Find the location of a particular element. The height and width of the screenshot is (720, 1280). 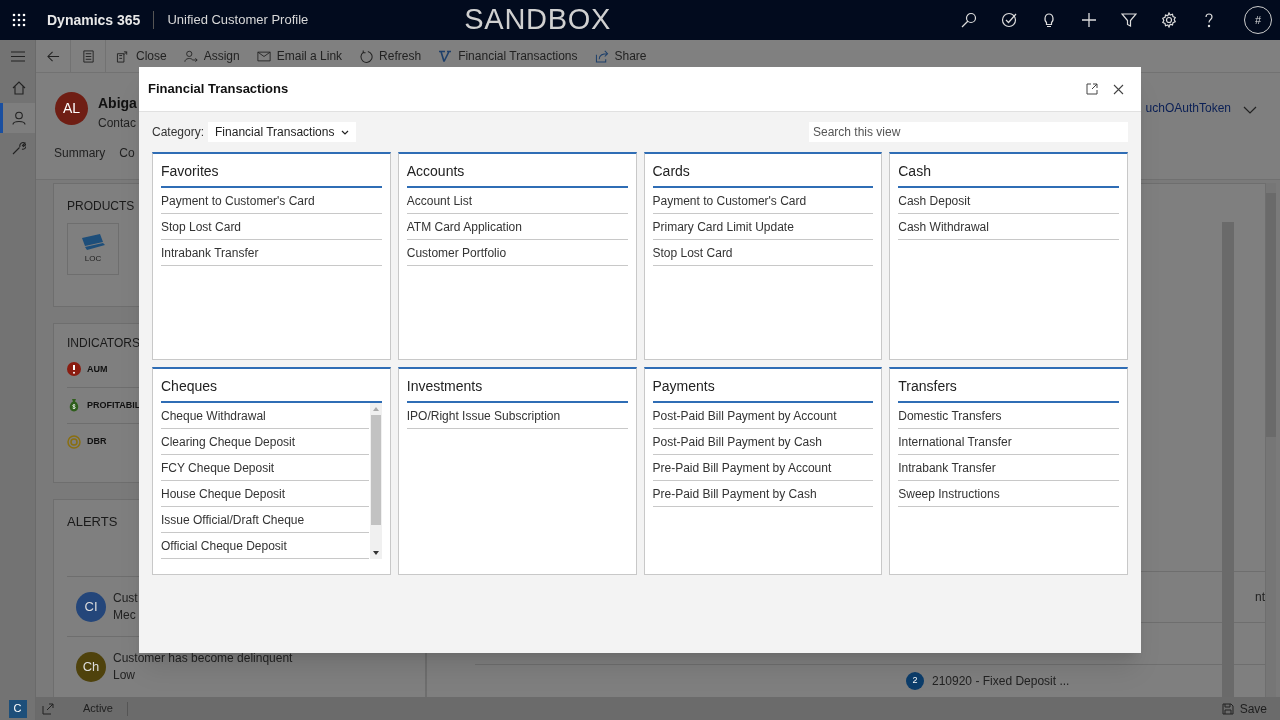

user-initial-tile: C is located at coordinates (17, 708).